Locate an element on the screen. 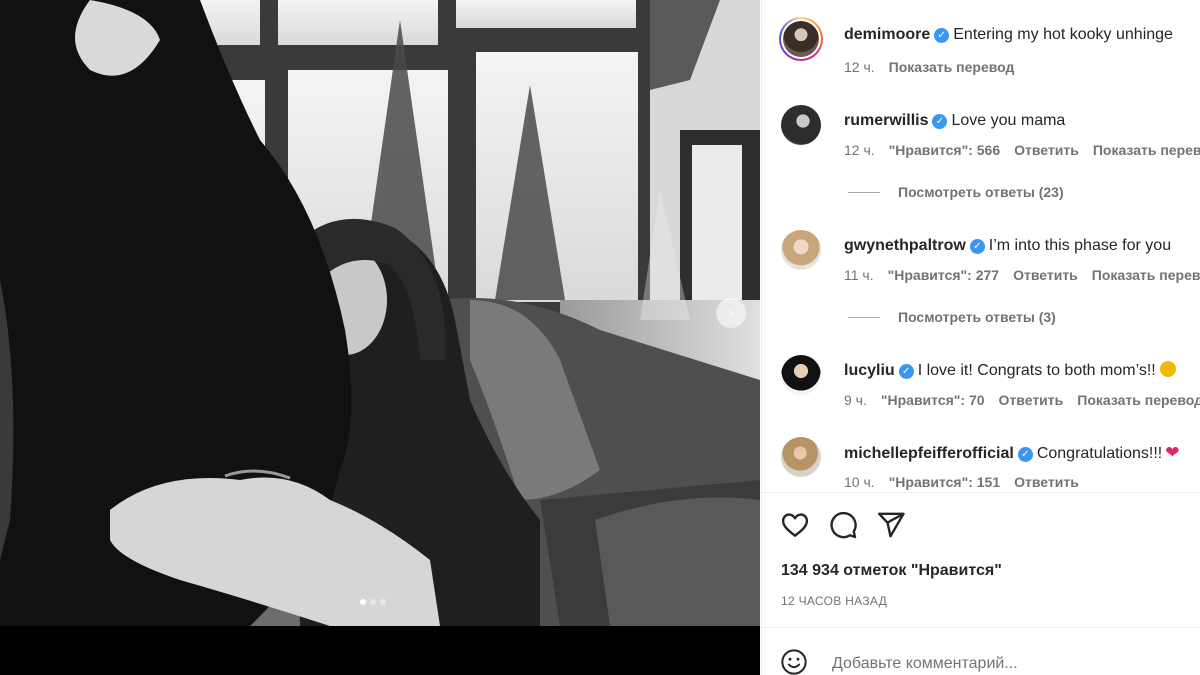 This screenshot has width=1200, height=675. red-heart-emoji-icon: ❤ is located at coordinates (1172, 452).